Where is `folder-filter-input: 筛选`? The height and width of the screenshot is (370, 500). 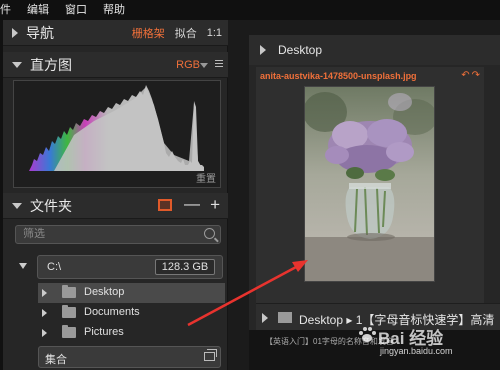 folder-filter-input: 筛选 is located at coordinates (118, 234).